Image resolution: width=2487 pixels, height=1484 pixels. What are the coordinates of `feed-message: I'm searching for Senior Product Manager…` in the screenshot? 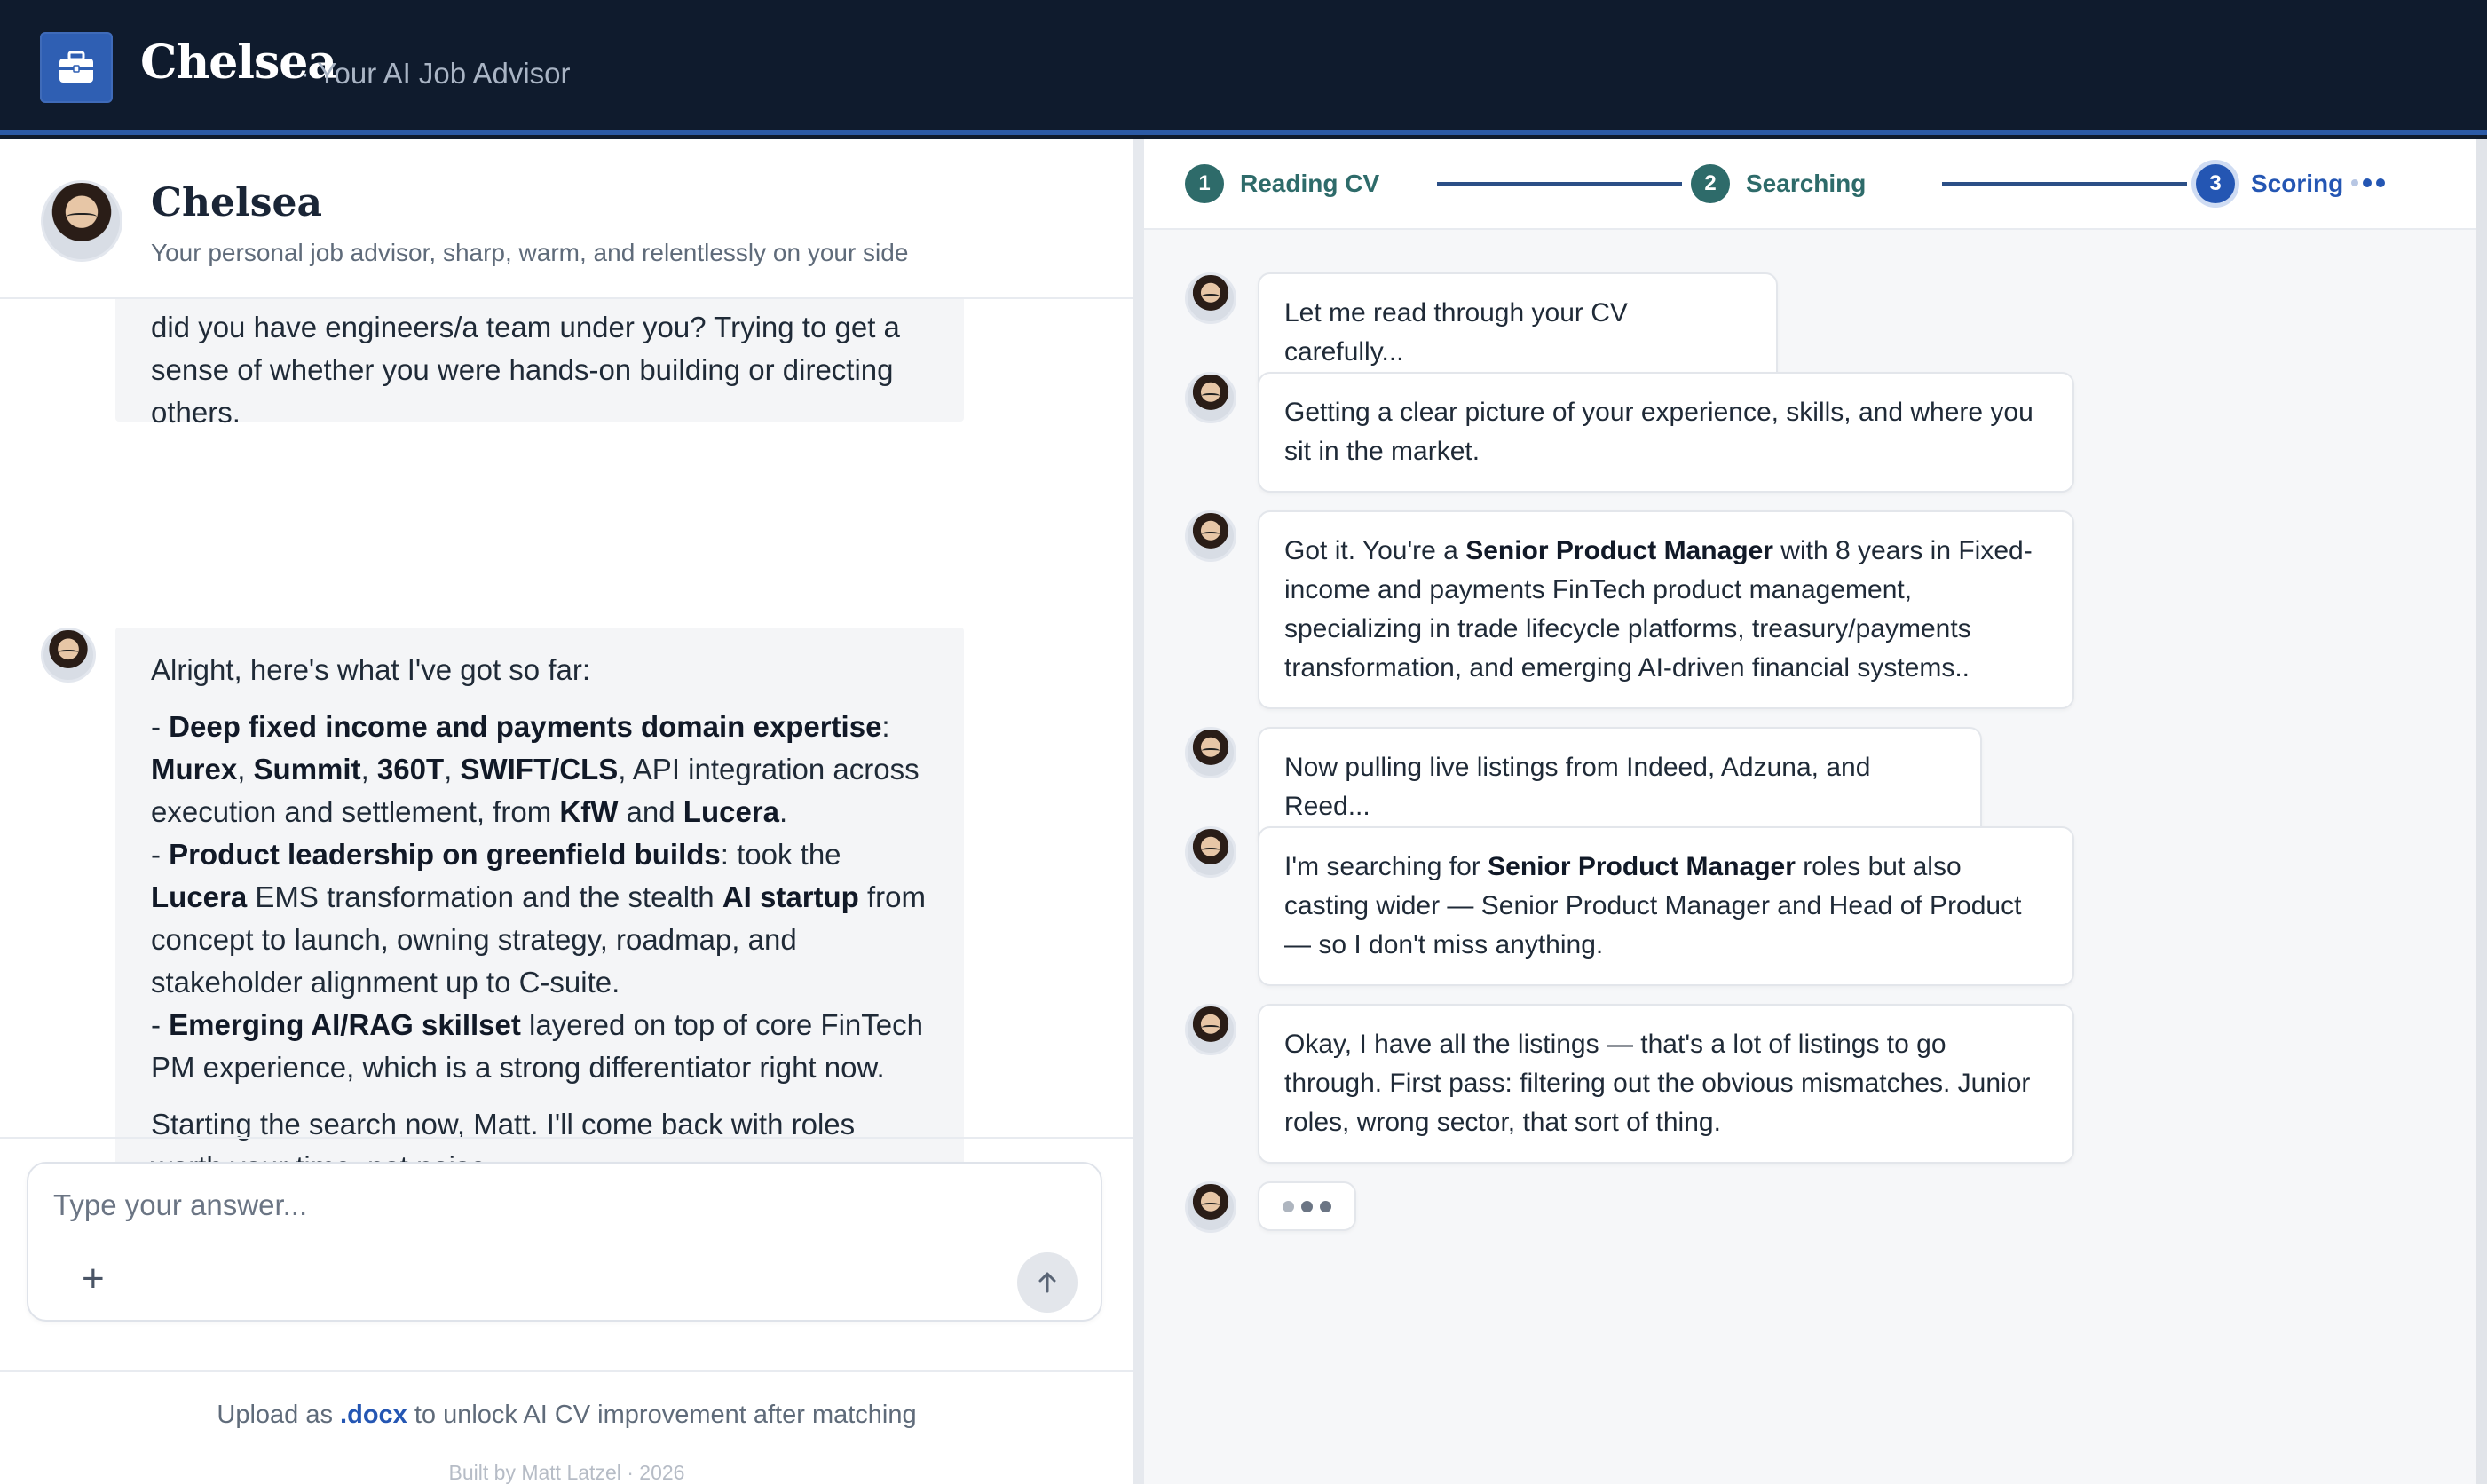 It's located at (1666, 906).